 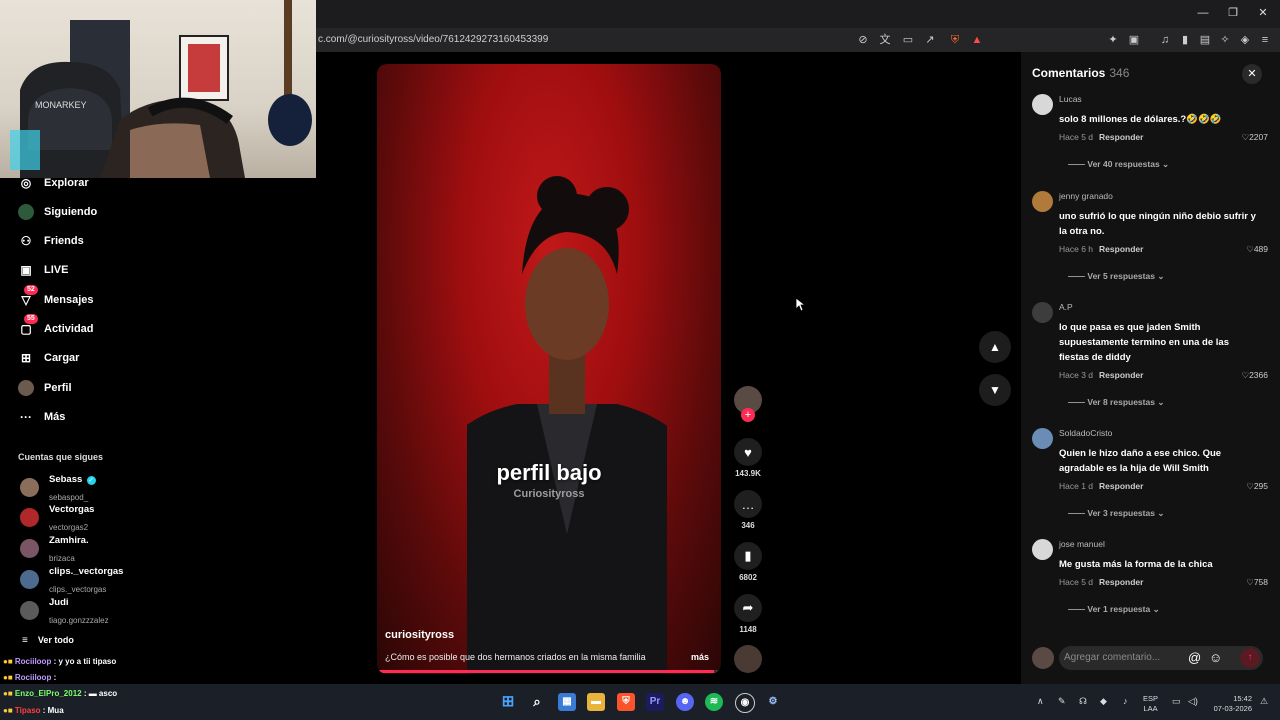 I want to click on file-explorer-icon: ▬, so click(x=596, y=702).